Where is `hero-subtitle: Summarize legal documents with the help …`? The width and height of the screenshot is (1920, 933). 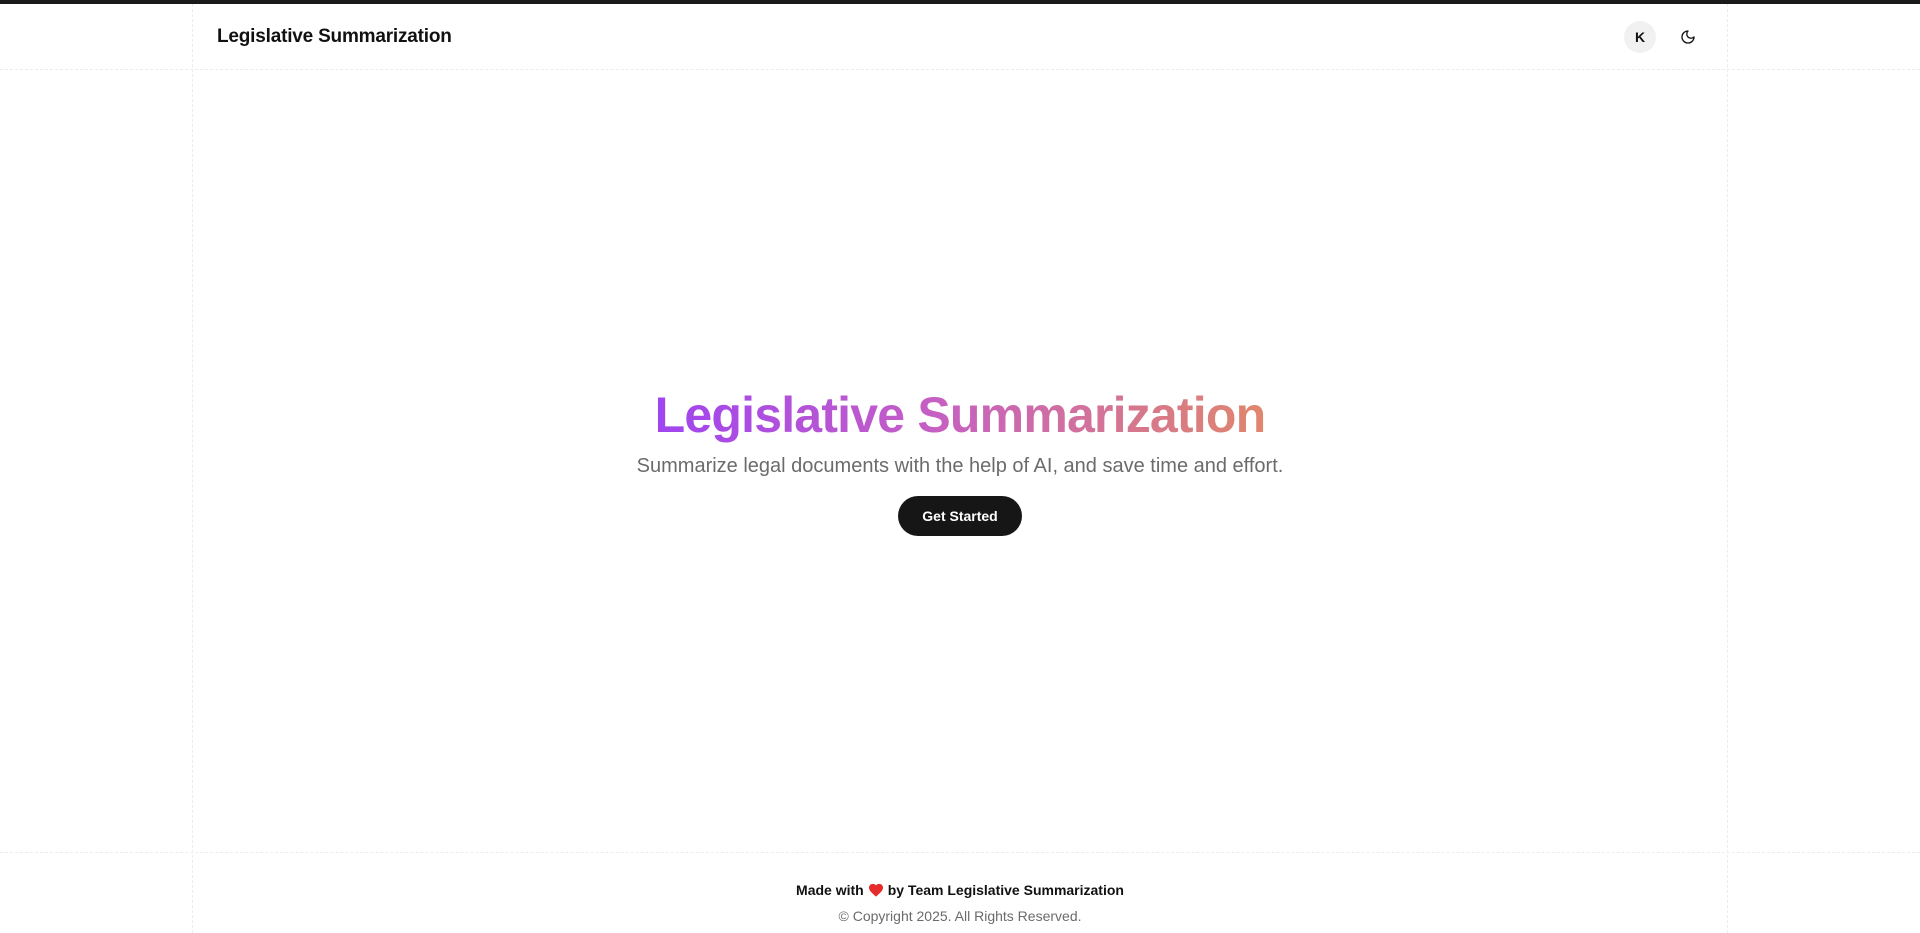
hero-subtitle: Summarize legal documents with the help … is located at coordinates (960, 466).